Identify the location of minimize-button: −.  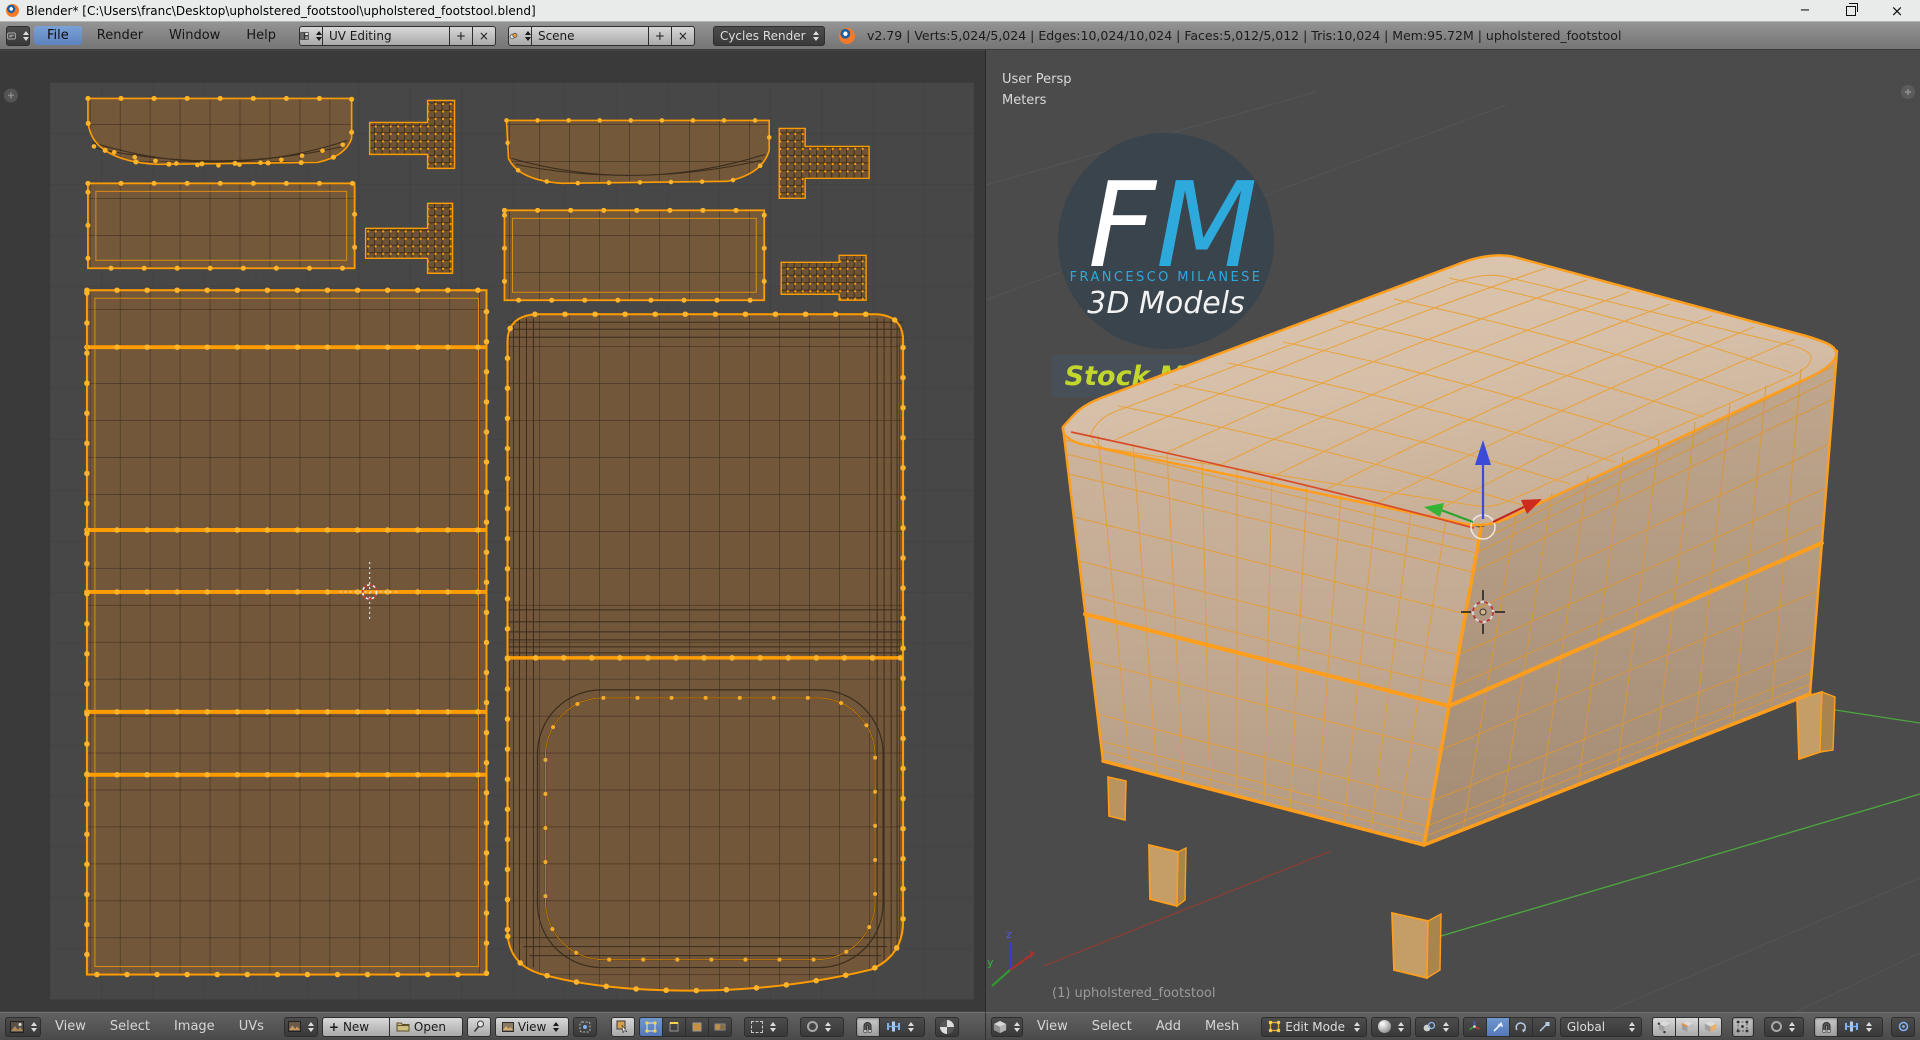
(1805, 11).